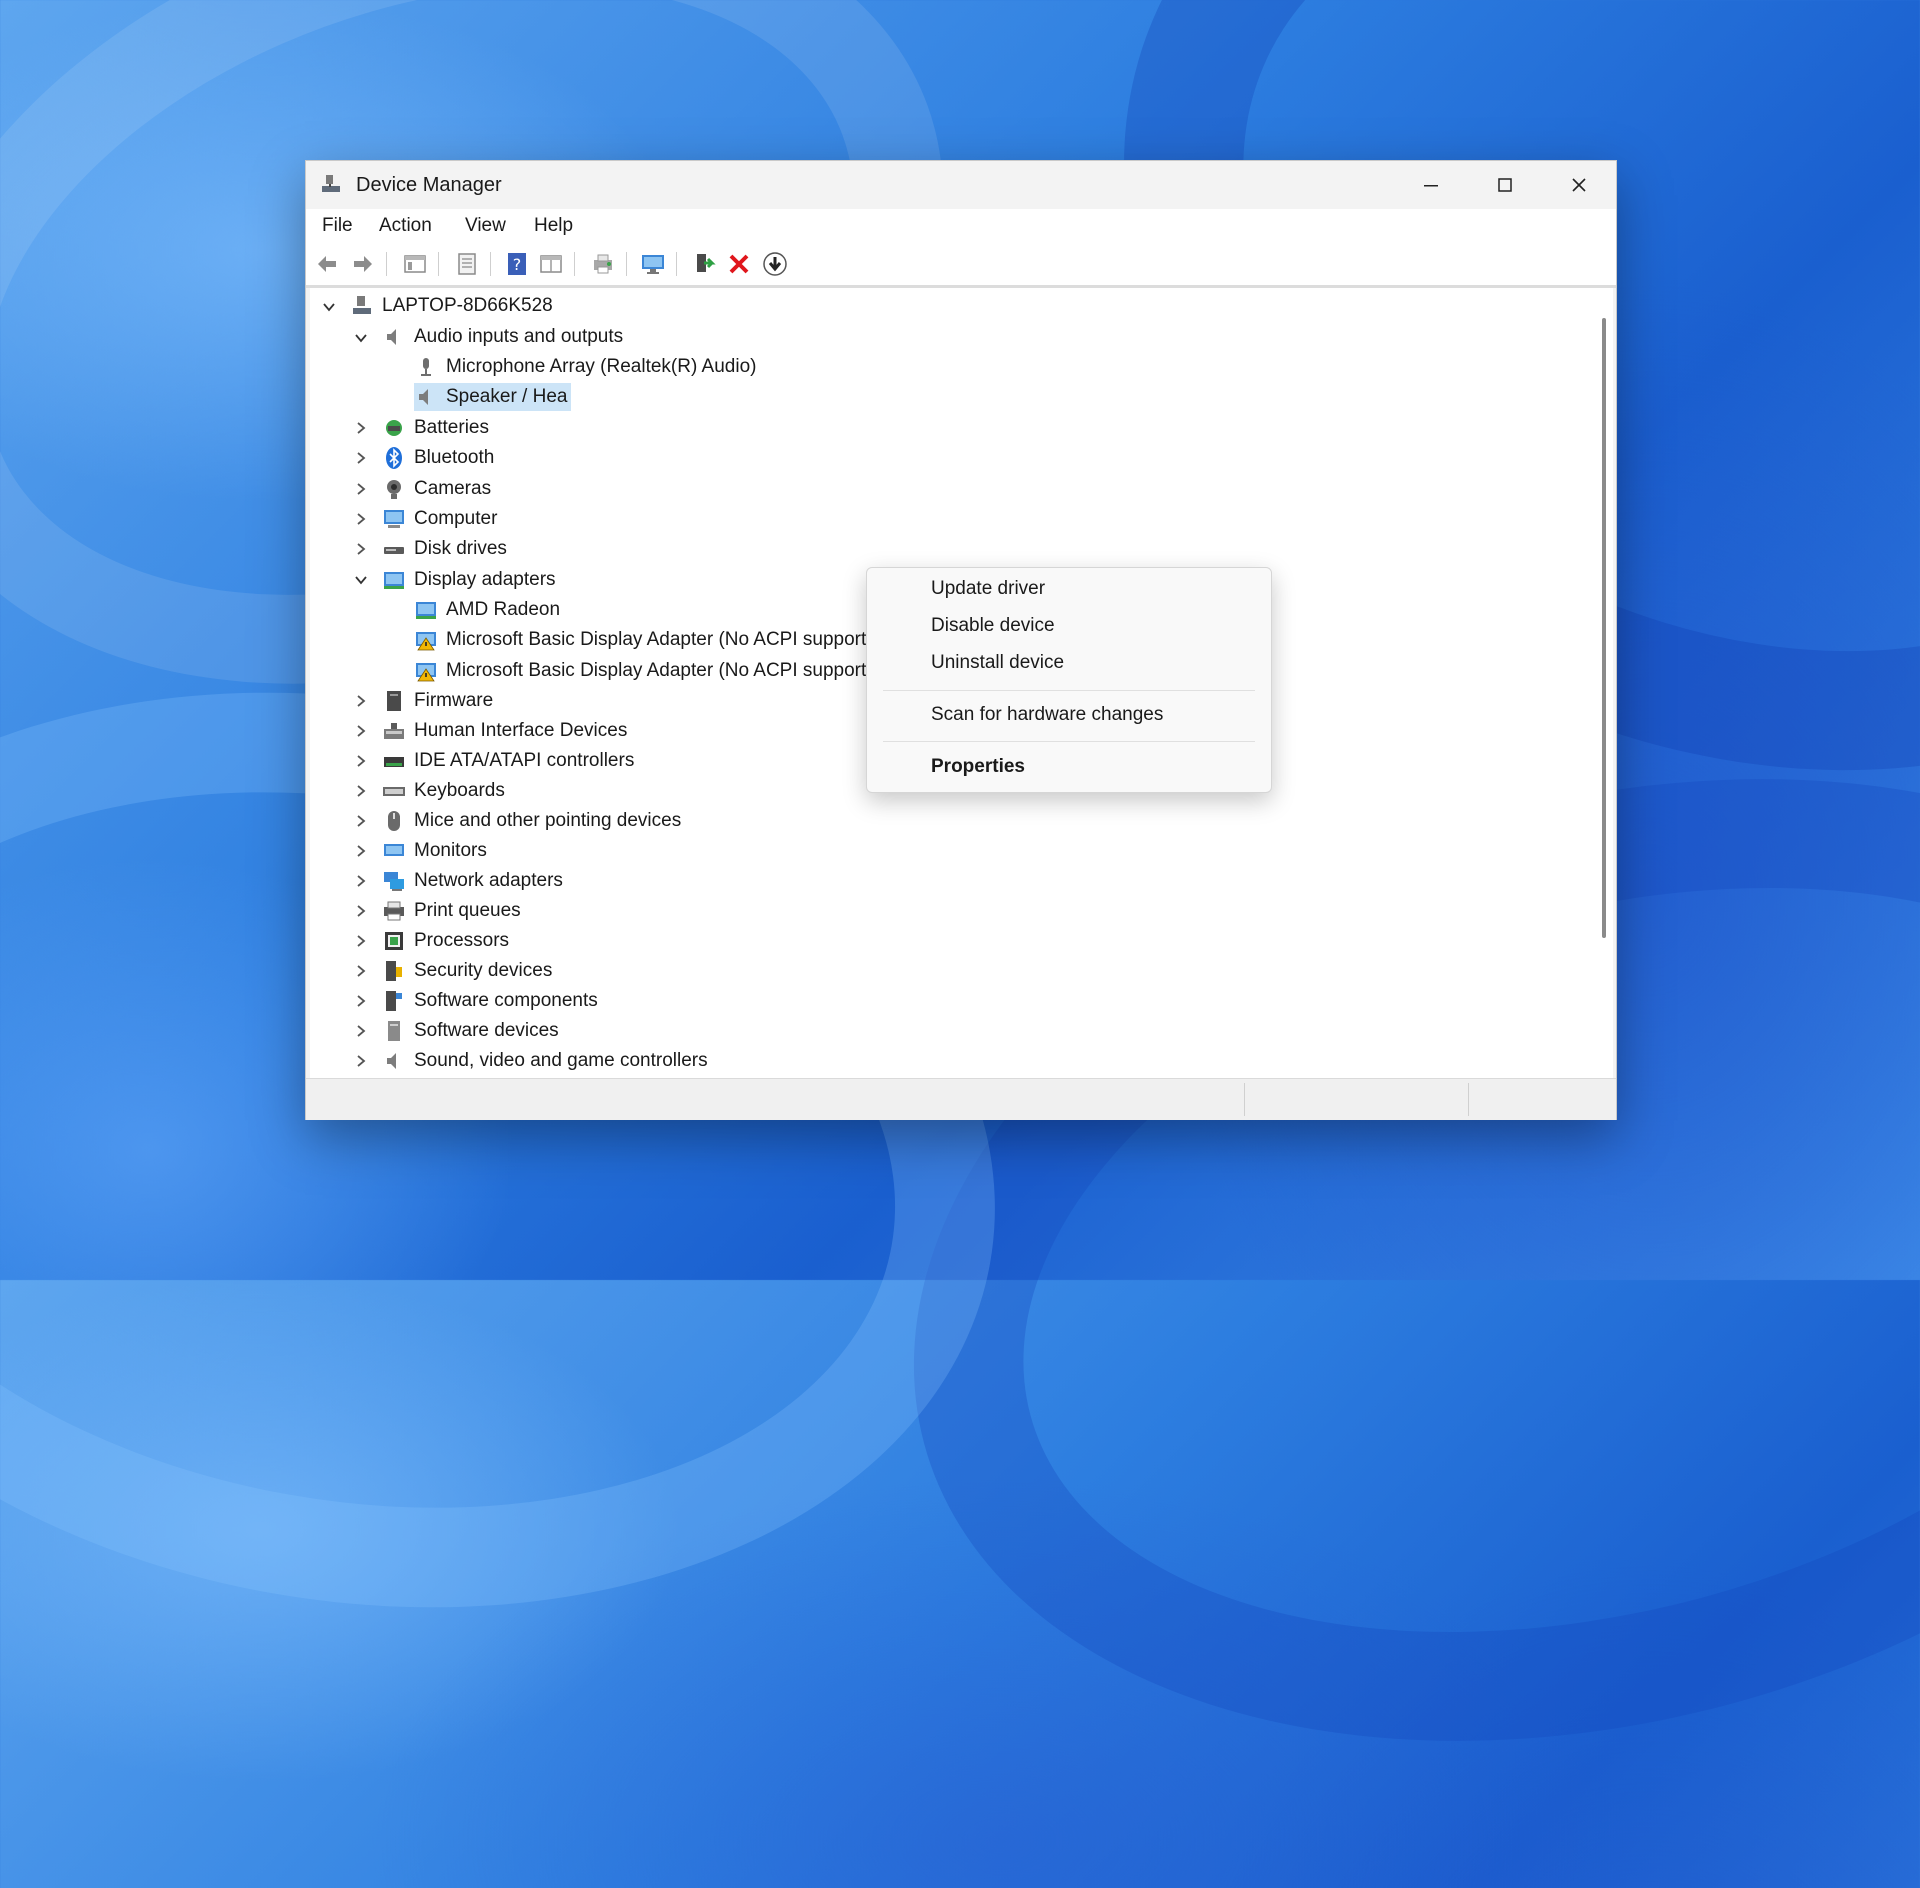  What do you see at coordinates (486, 1030) in the screenshot?
I see `tree-item-label: Software devices` at bounding box center [486, 1030].